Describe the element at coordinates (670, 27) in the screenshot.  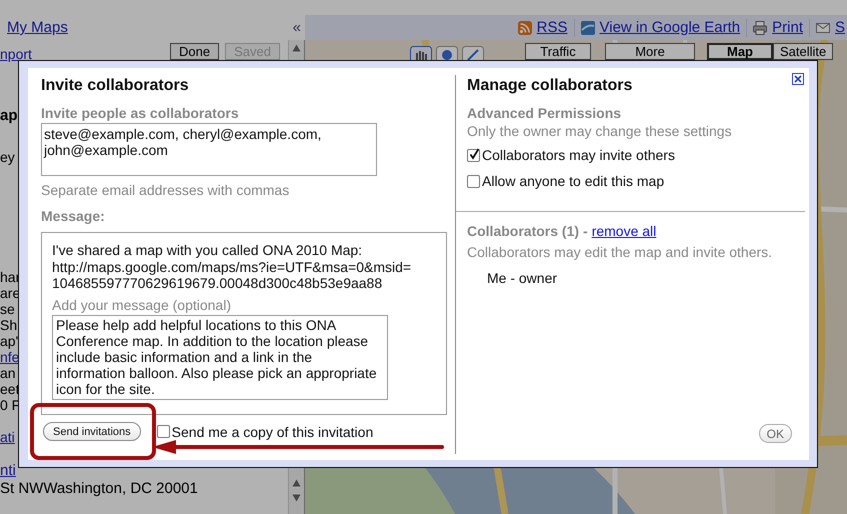
I see `toolbar-link: View in Google Earth` at that location.